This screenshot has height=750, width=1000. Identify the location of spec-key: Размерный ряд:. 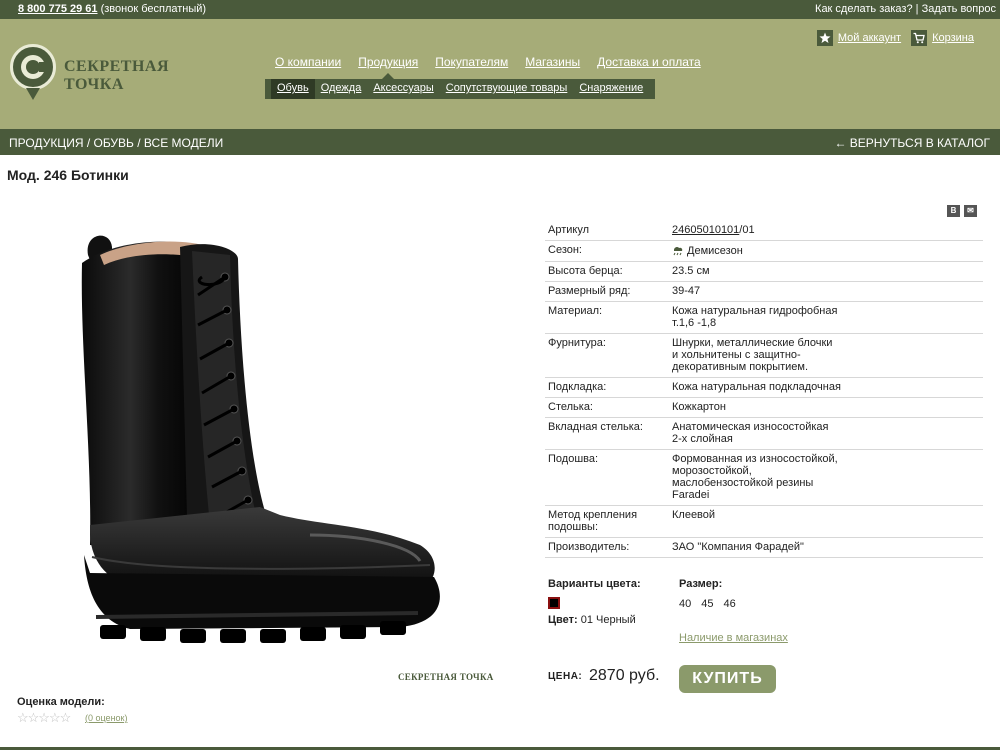
(607, 291).